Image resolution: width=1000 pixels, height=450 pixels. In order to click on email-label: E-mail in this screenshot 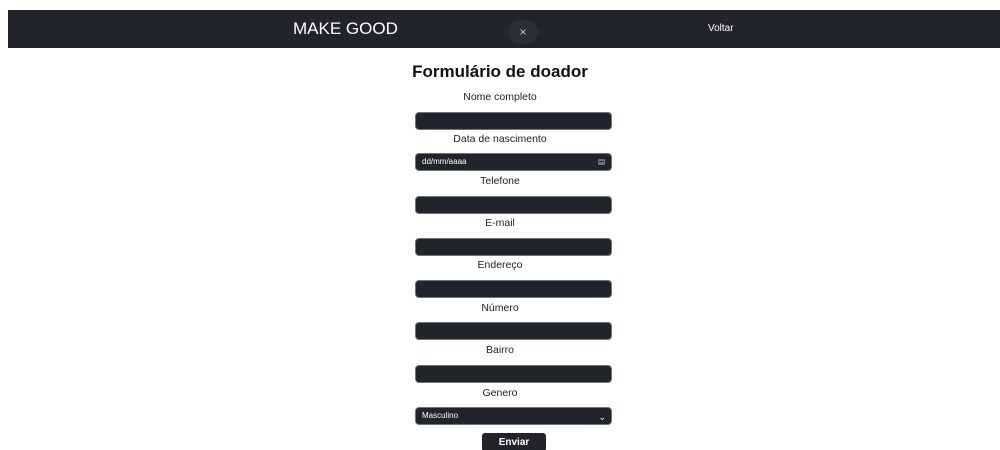, I will do `click(500, 223)`.